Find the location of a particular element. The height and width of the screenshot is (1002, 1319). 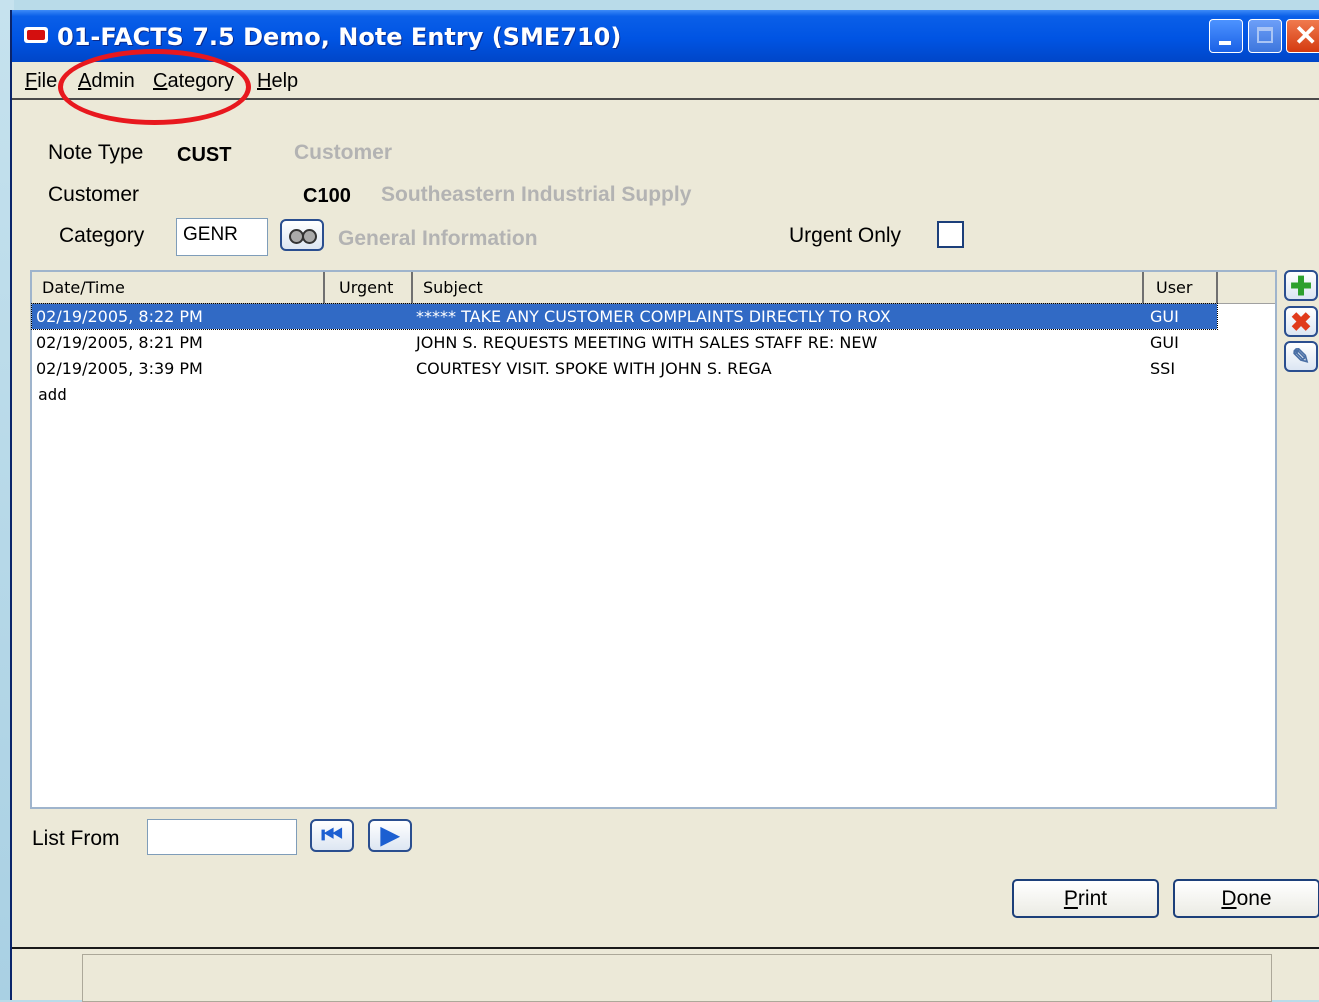

urgent-only-checkbox is located at coordinates (950, 234).